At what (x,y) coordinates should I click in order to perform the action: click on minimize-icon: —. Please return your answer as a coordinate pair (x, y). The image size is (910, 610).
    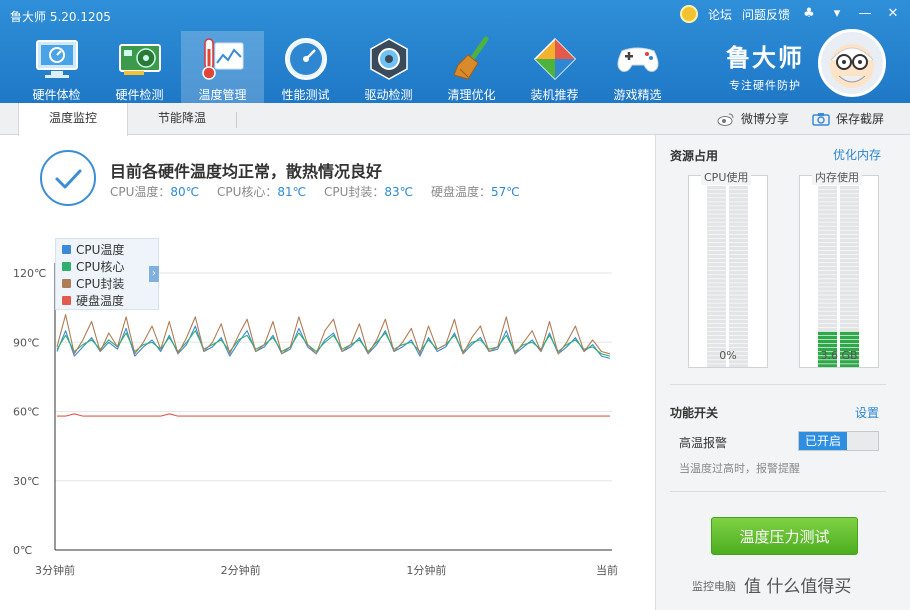
    Looking at the image, I should click on (865, 14).